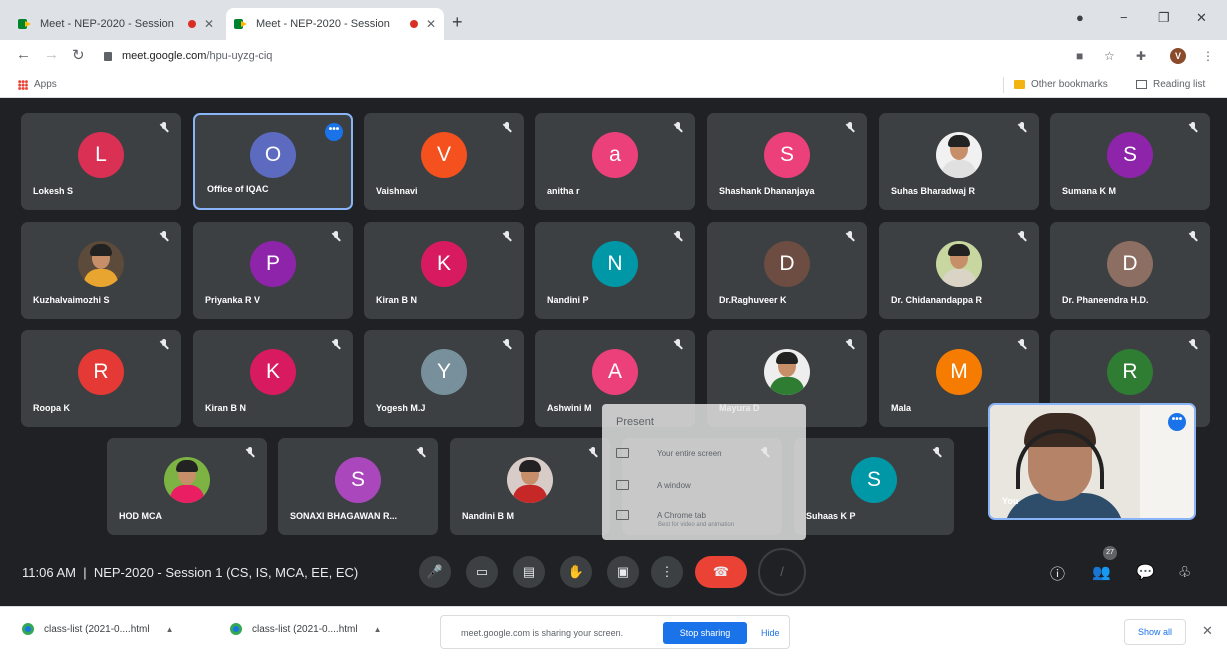  Describe the element at coordinates (696, 525) in the screenshot. I see `present-tab-subtitle: Best for video and animation` at that location.